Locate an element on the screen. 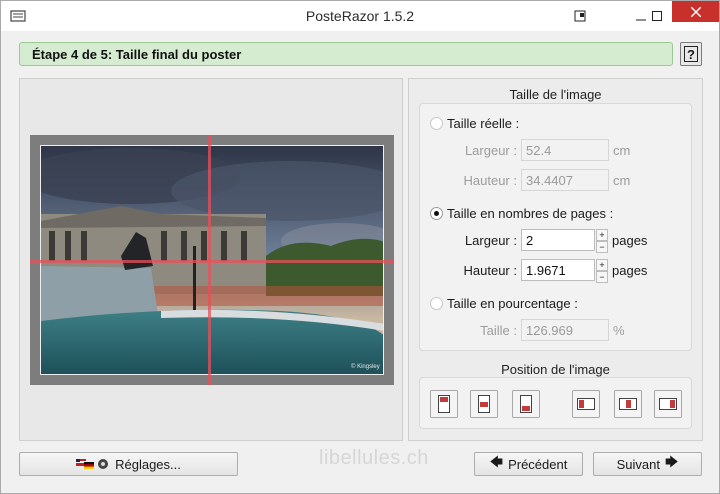 The width and height of the screenshot is (720, 494). image-position-group is located at coordinates (555, 403).